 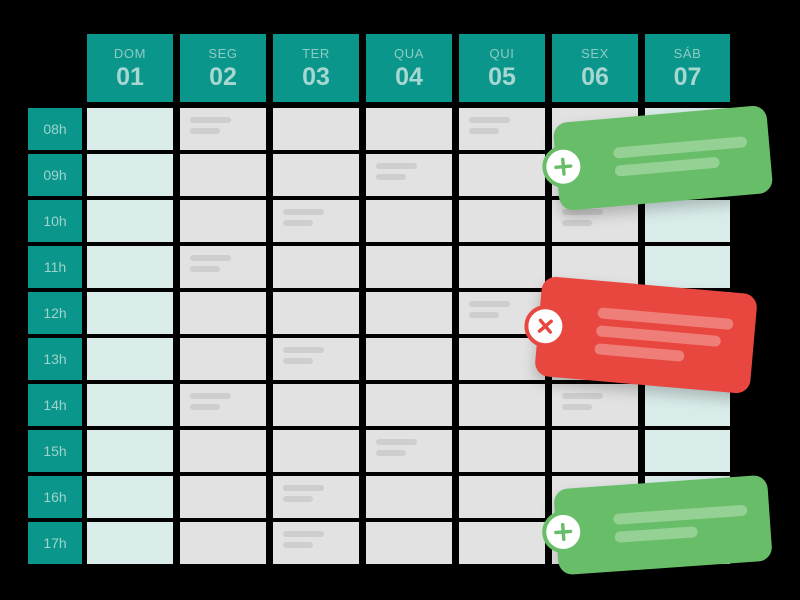 I want to click on schedule-row-14h: 14h, so click(x=379, y=407).